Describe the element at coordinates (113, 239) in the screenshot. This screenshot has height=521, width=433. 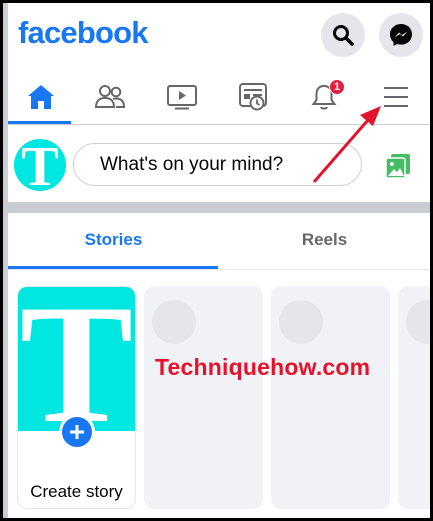
I see `tab-stories: Stories` at that location.